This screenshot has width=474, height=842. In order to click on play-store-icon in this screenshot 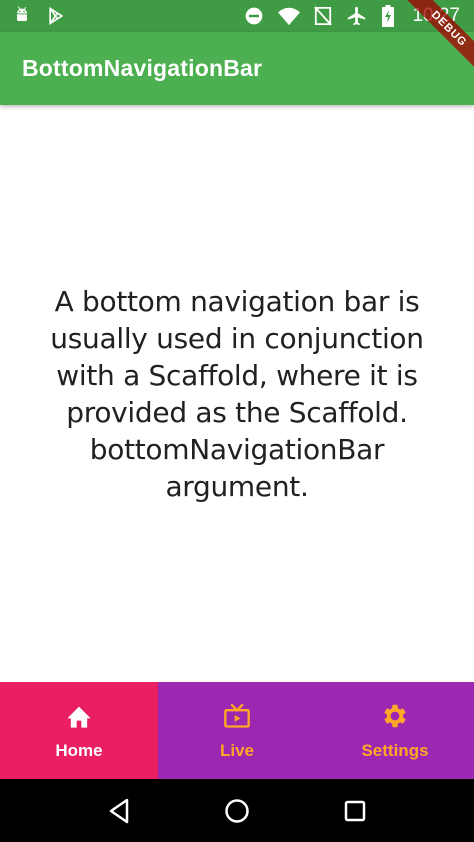, I will do `click(56, 16)`.